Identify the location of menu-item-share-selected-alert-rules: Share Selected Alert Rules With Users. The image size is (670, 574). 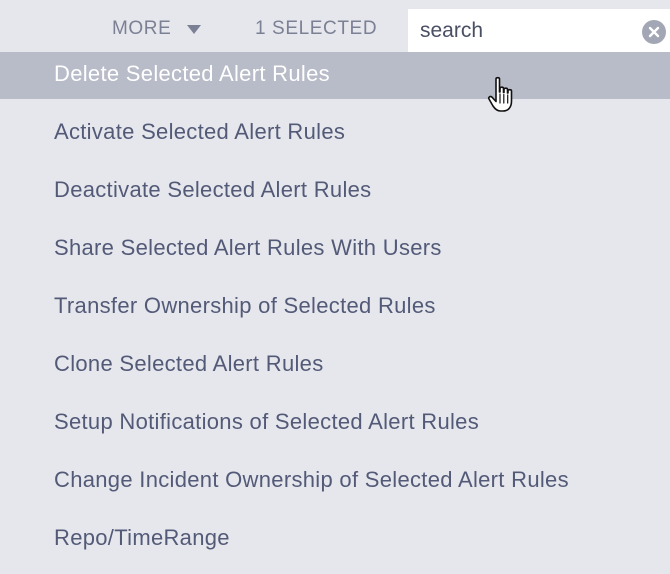
(335, 255).